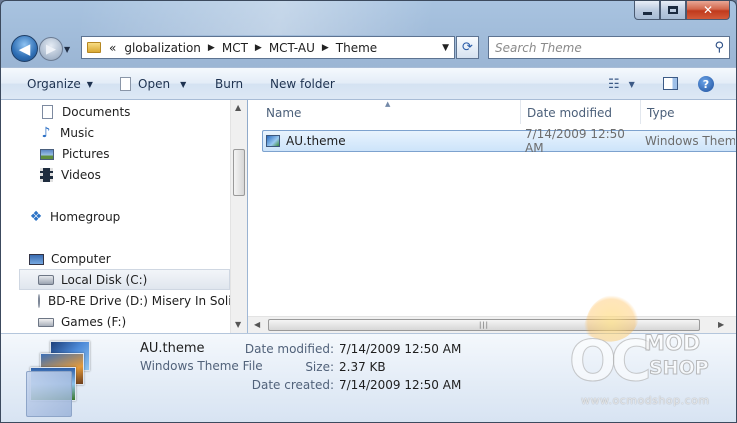 This screenshot has height=423, width=737. I want to click on address-bar: « globalization ▶ MCT ▶ MCT-AU ▶ Theme ▼, so click(268, 47).